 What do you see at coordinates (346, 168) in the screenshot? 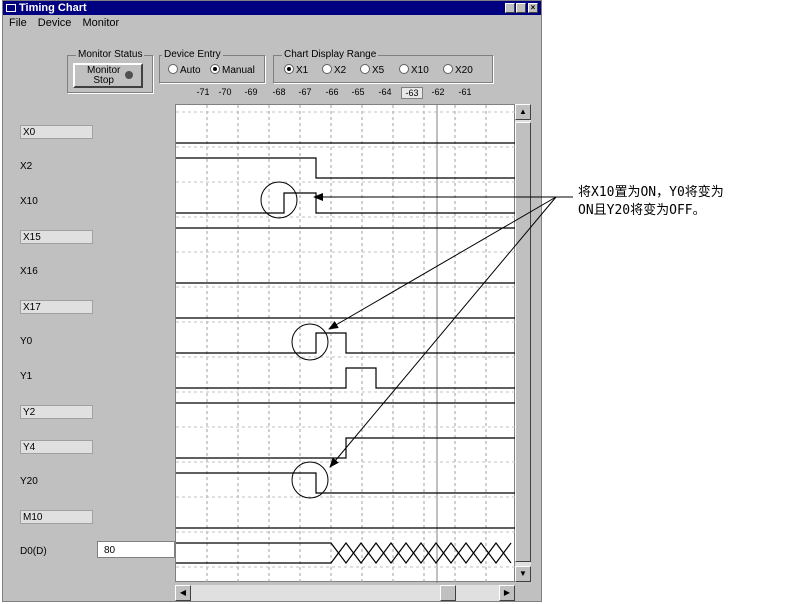
I see `trace-x2` at bounding box center [346, 168].